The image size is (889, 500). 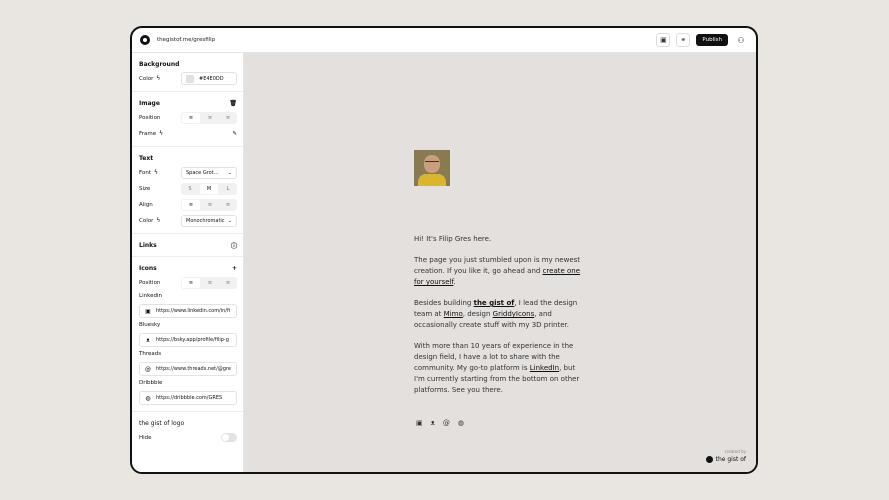 I want to click on size-control: SML, so click(x=209, y=188).